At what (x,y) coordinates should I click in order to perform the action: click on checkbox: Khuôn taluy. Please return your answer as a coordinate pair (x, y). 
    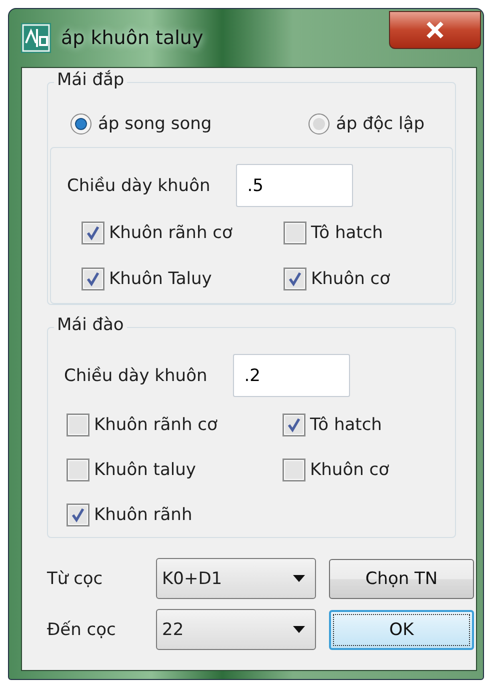
    Looking at the image, I should click on (174, 470).